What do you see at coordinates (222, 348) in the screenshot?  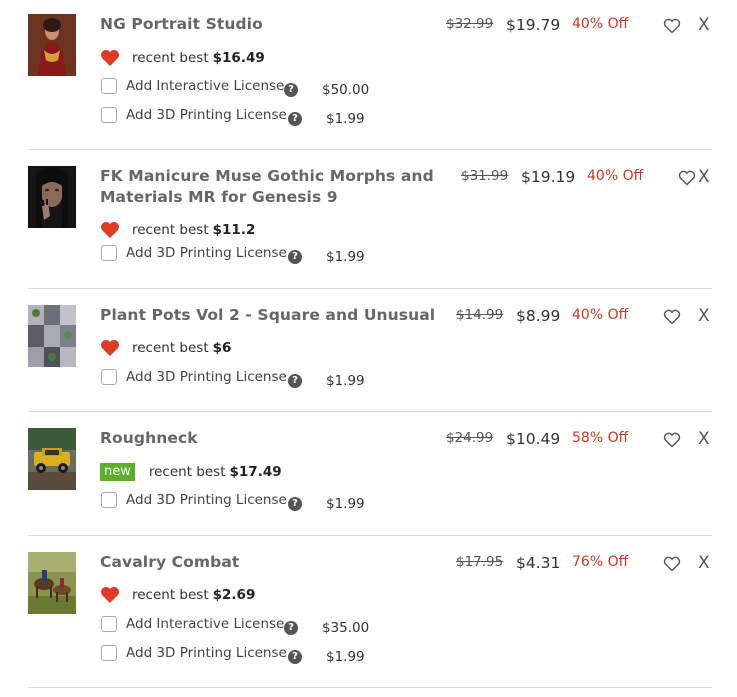 I see `recent-best-value: $6` at bounding box center [222, 348].